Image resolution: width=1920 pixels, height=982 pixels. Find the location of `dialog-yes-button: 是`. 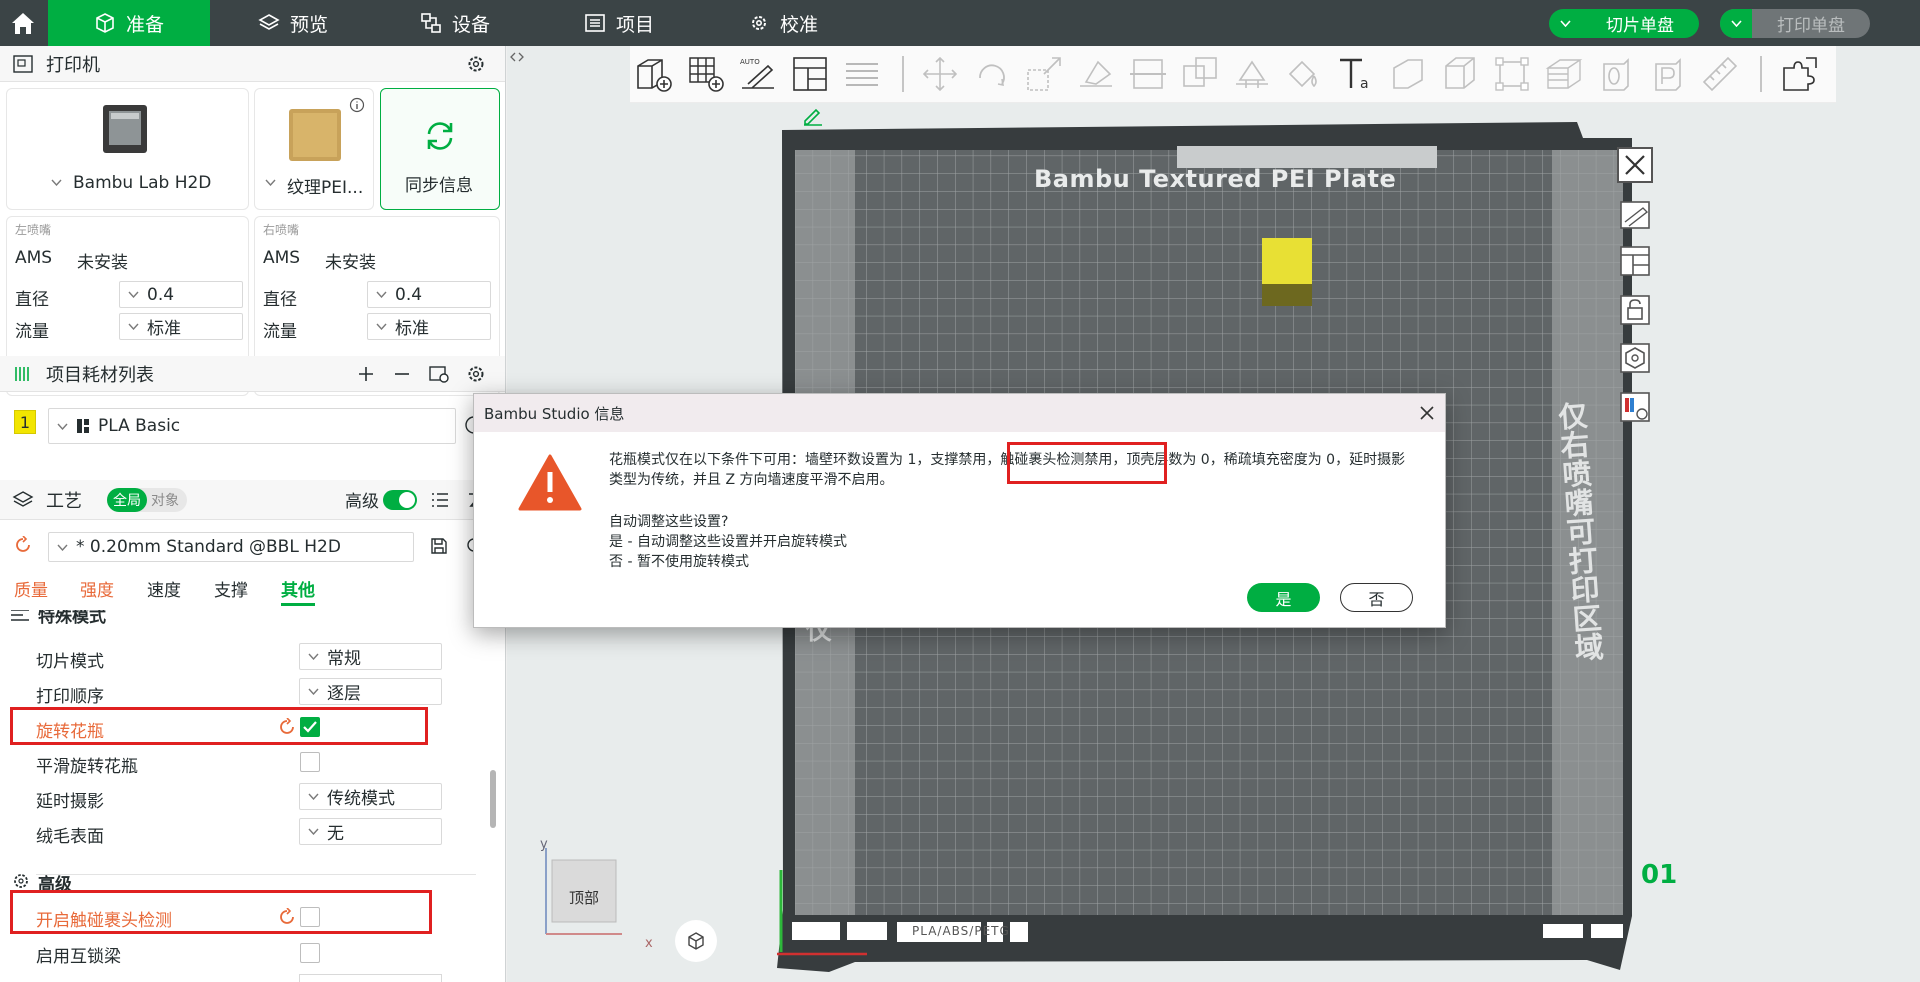

dialog-yes-button: 是 is located at coordinates (1283, 597).